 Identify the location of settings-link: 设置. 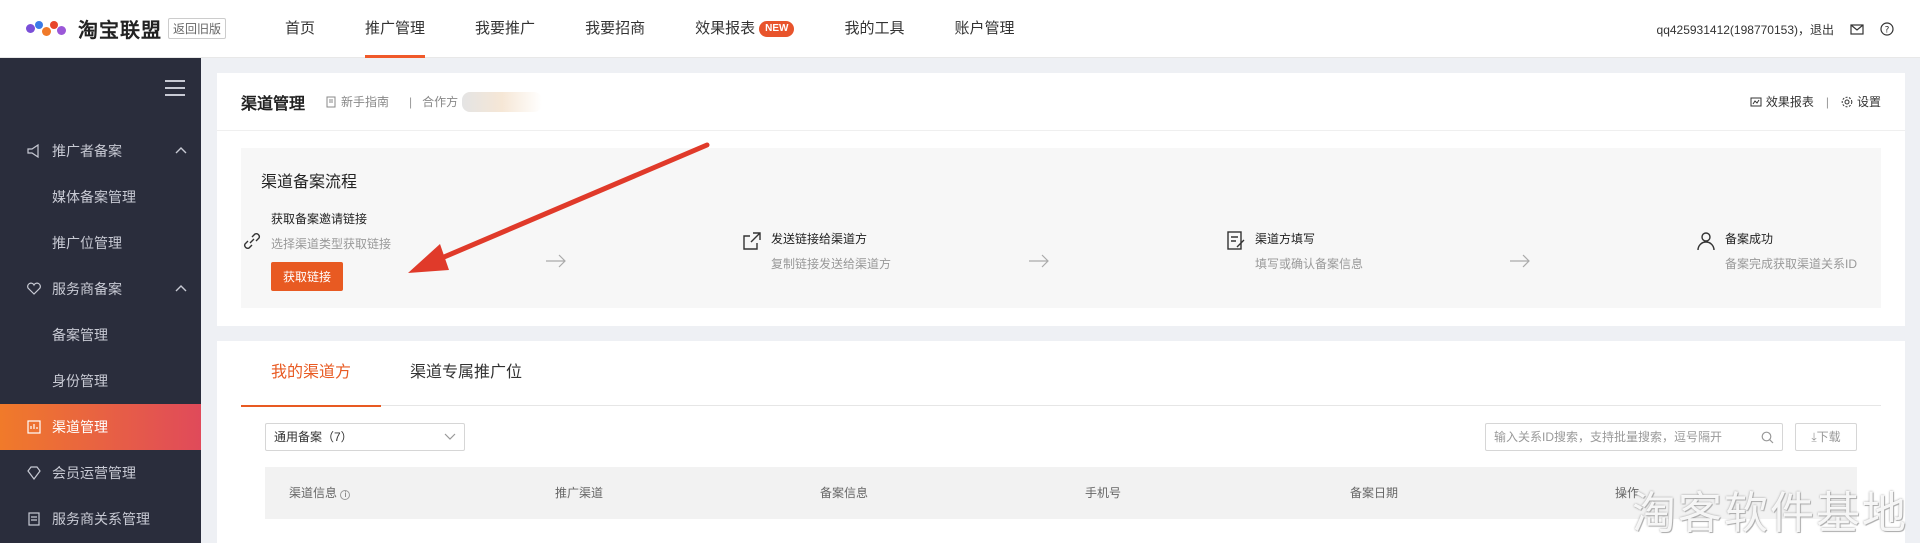
(1869, 101).